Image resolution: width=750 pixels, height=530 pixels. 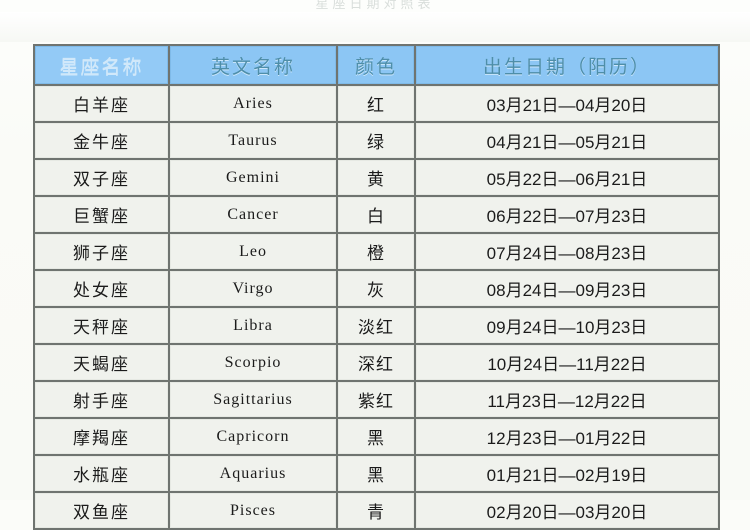 What do you see at coordinates (101, 177) in the screenshot?
I see `cell-zodiac-name: 双子座` at bounding box center [101, 177].